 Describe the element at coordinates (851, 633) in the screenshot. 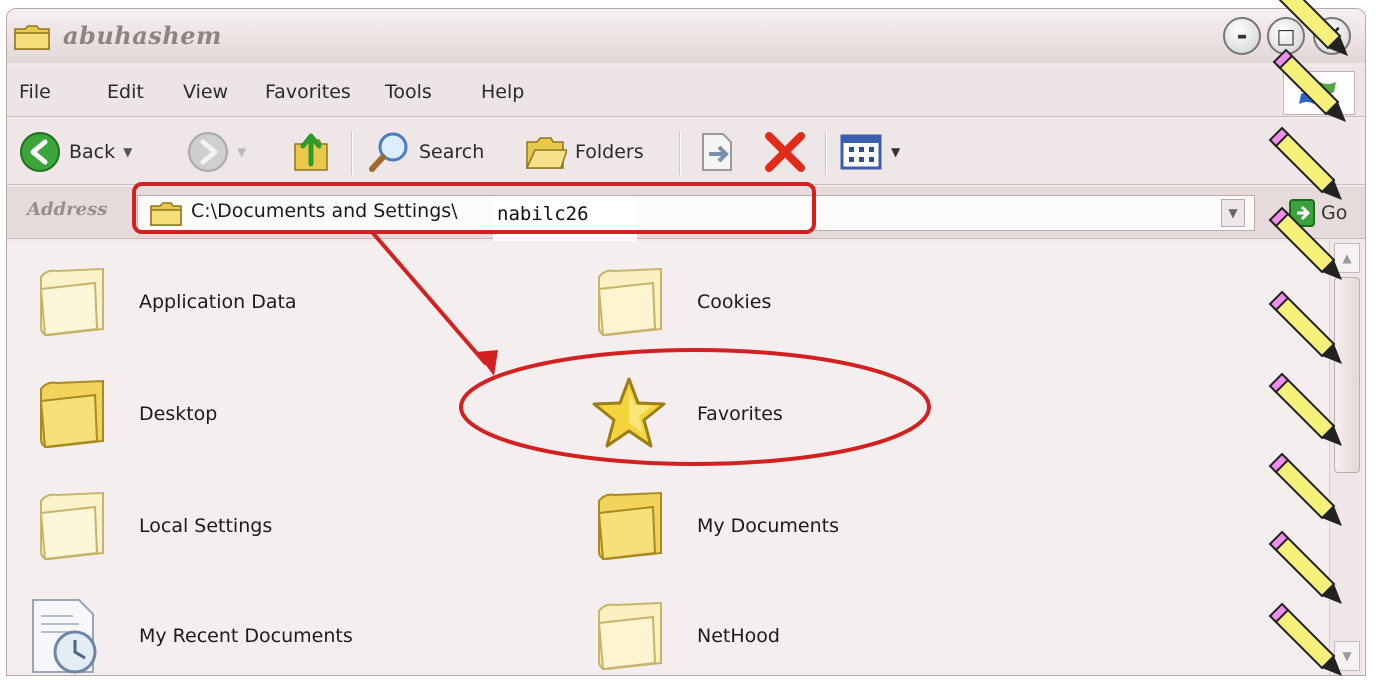

I see `list-item: NetHood` at that location.